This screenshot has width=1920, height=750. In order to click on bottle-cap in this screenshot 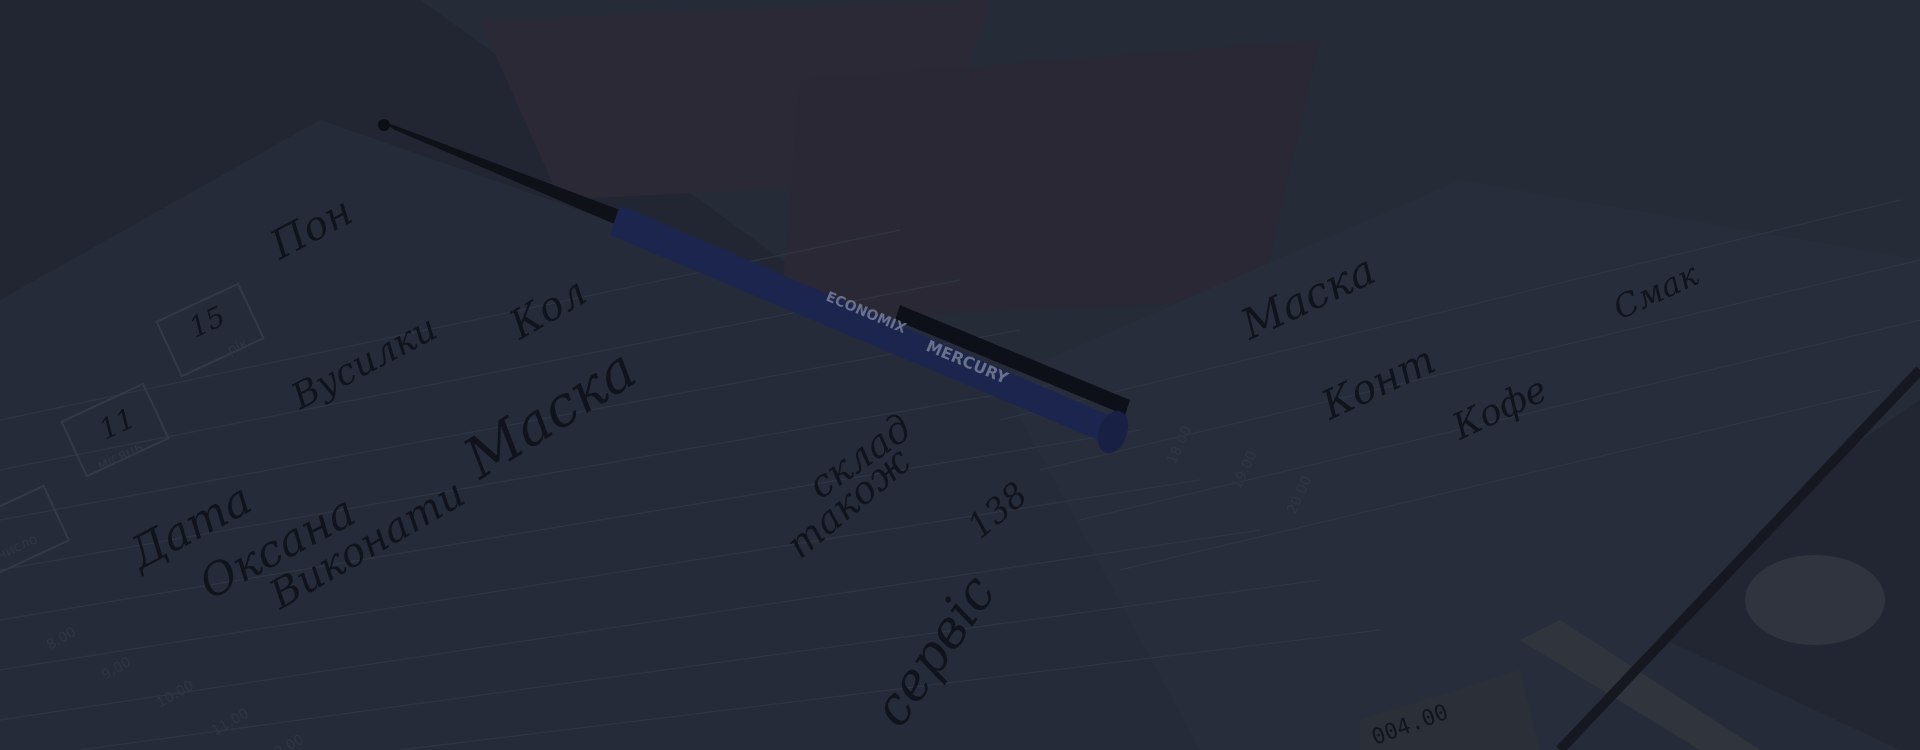, I will do `click(1815, 600)`.